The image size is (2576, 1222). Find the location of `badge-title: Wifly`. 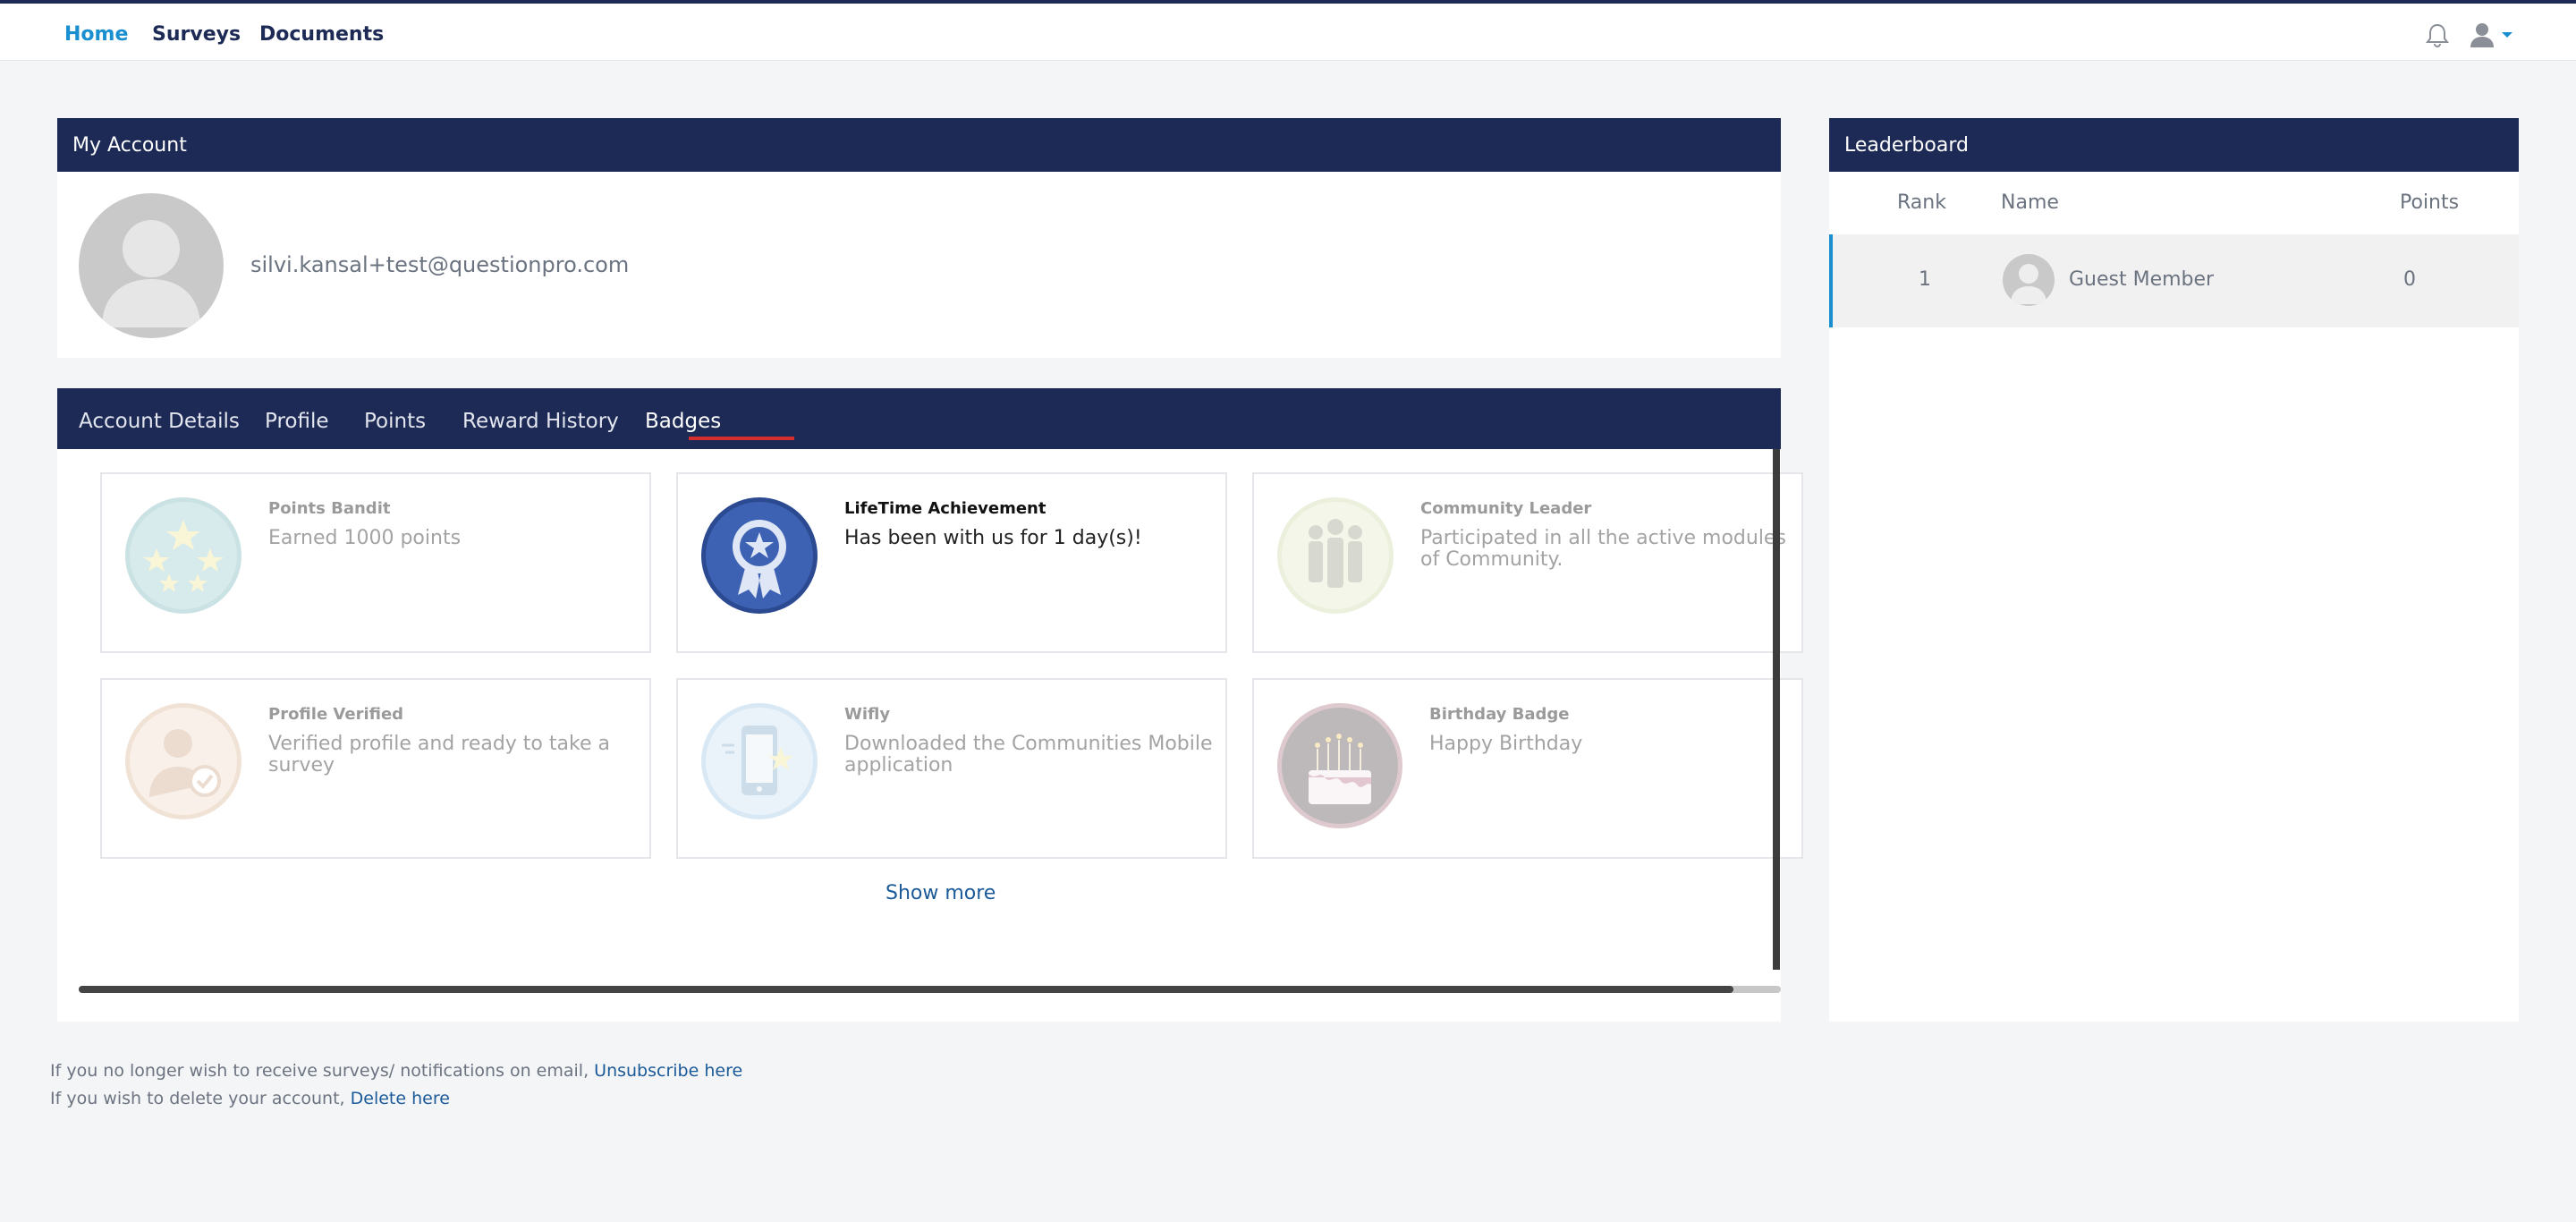

badge-title: Wifly is located at coordinates (867, 714).